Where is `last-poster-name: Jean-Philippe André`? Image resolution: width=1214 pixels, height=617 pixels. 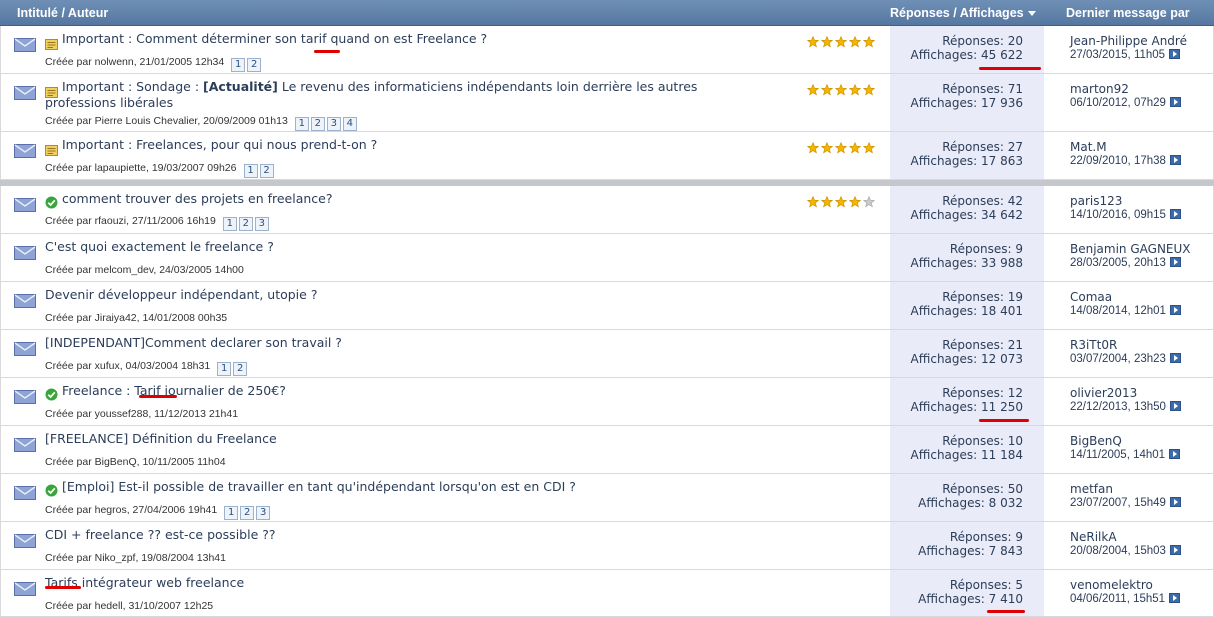 last-poster-name: Jean-Philippe André is located at coordinates (1128, 41).